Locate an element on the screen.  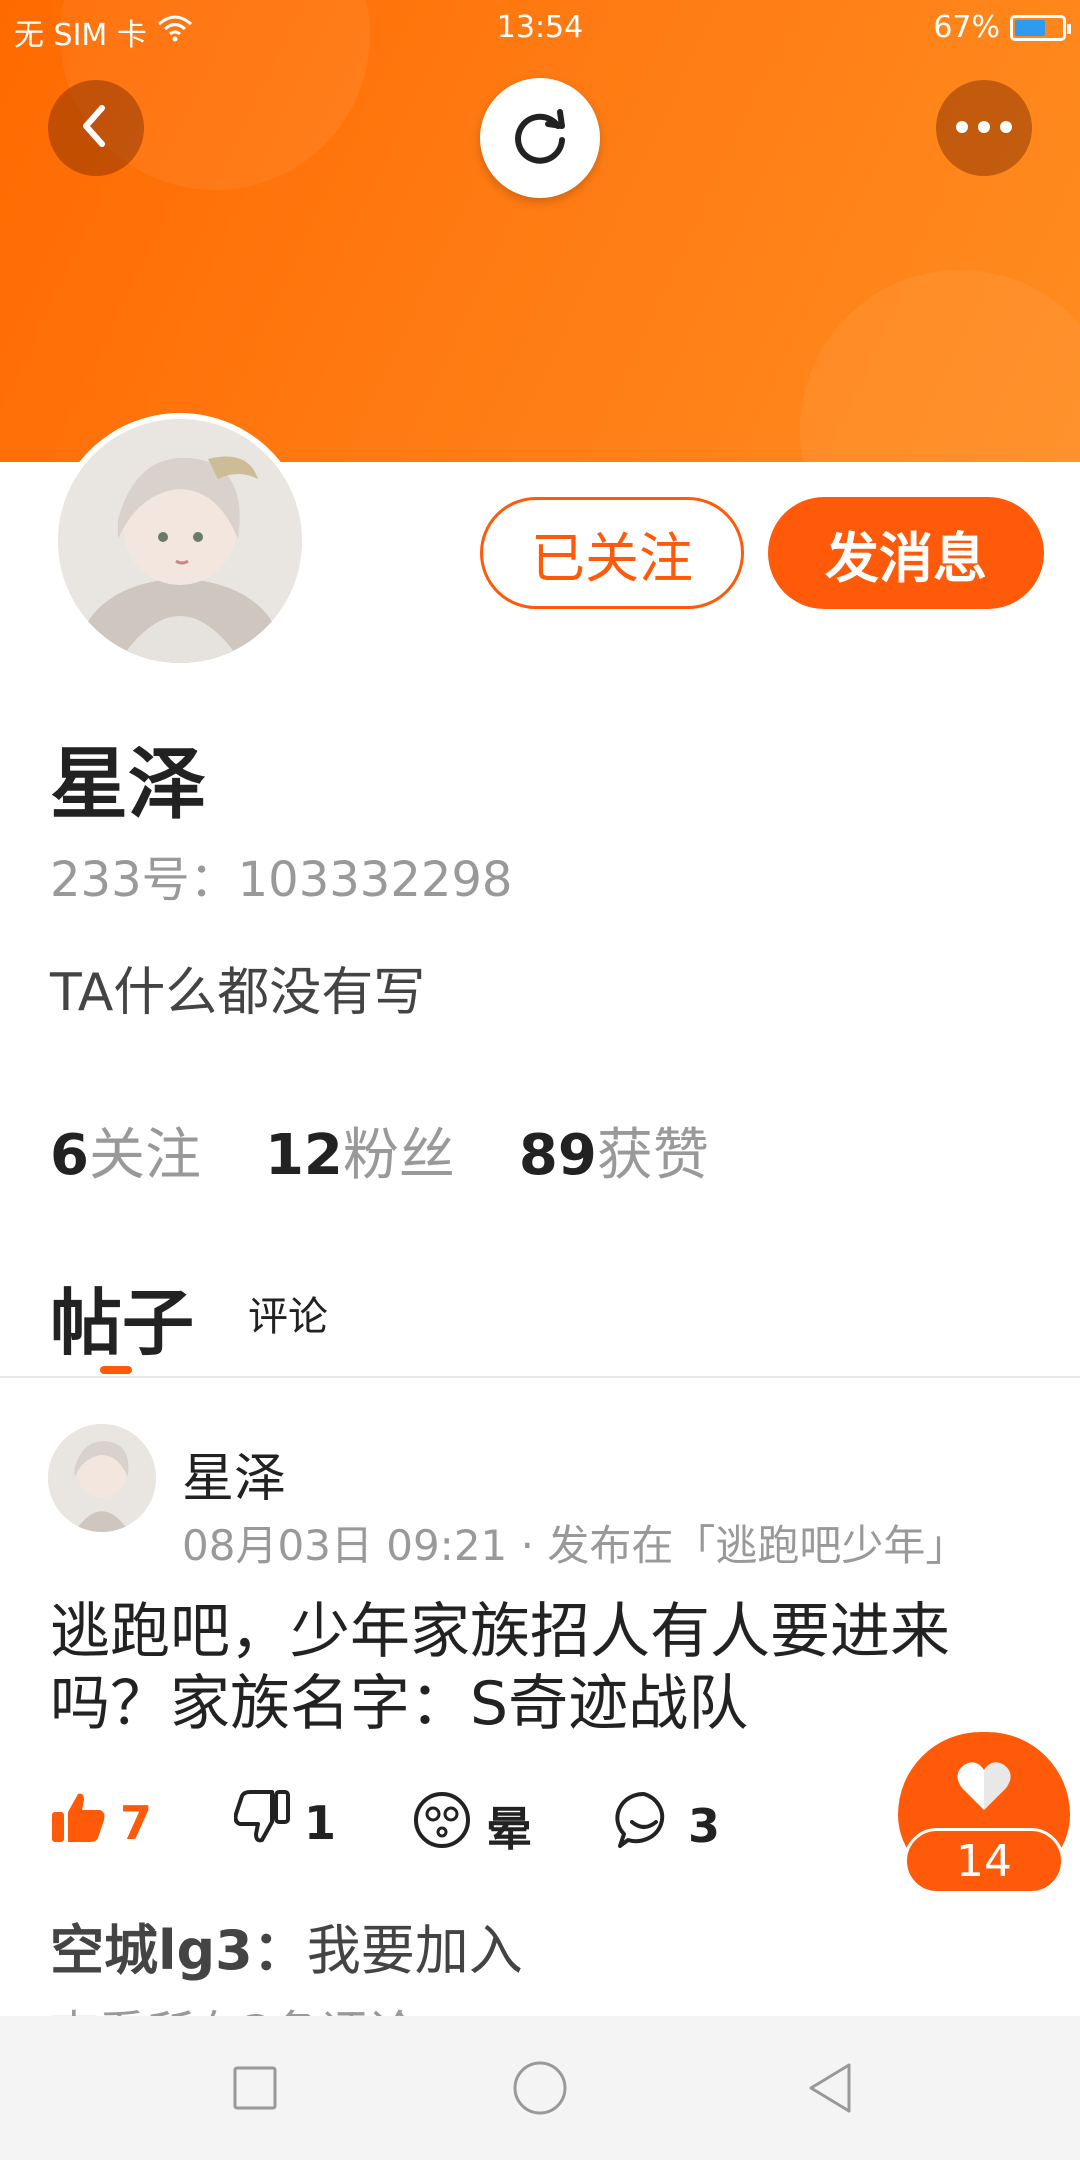
triangle-back-icon is located at coordinates (830, 2090).